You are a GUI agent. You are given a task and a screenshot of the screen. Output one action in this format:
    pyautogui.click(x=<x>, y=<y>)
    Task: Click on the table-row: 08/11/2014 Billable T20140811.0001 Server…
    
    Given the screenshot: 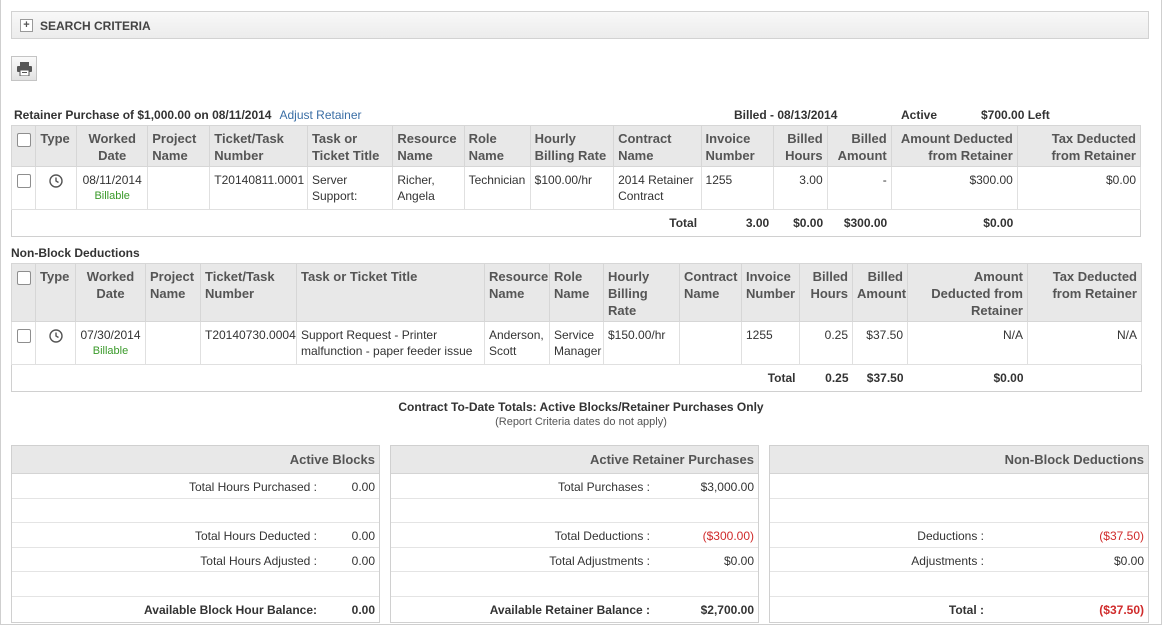 What is the action you would take?
    pyautogui.click(x=576, y=188)
    